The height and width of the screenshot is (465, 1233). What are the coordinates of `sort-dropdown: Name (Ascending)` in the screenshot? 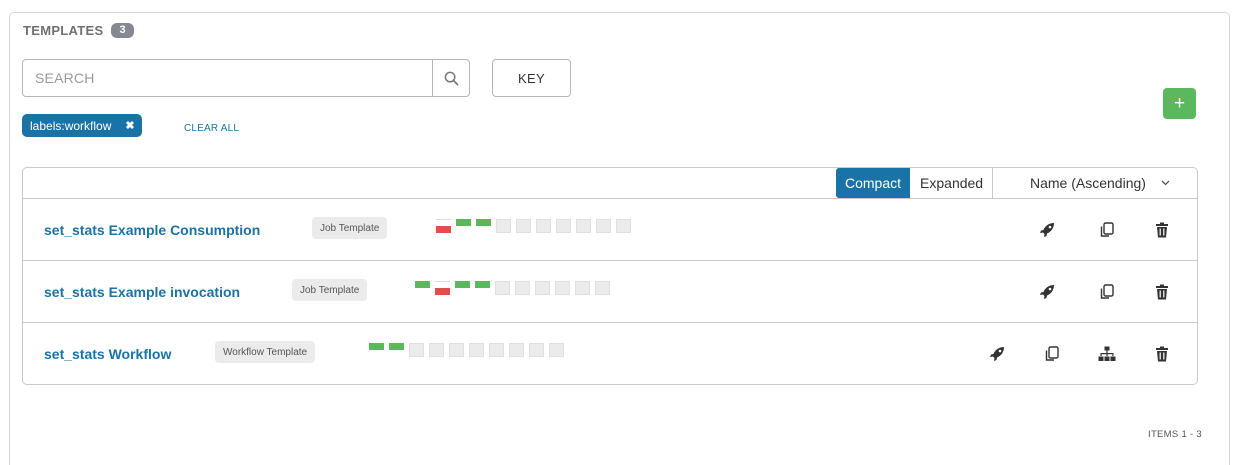 It's located at (1100, 183).